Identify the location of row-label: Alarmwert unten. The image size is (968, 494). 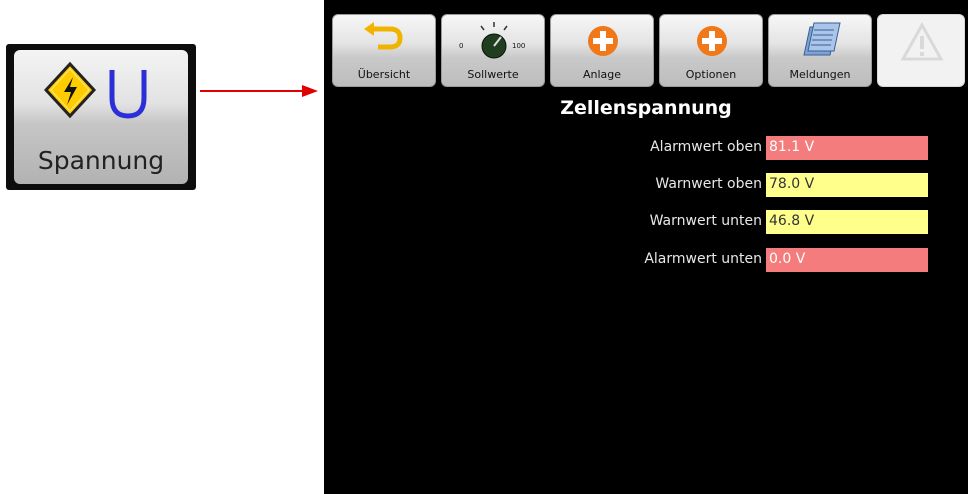
(703, 259).